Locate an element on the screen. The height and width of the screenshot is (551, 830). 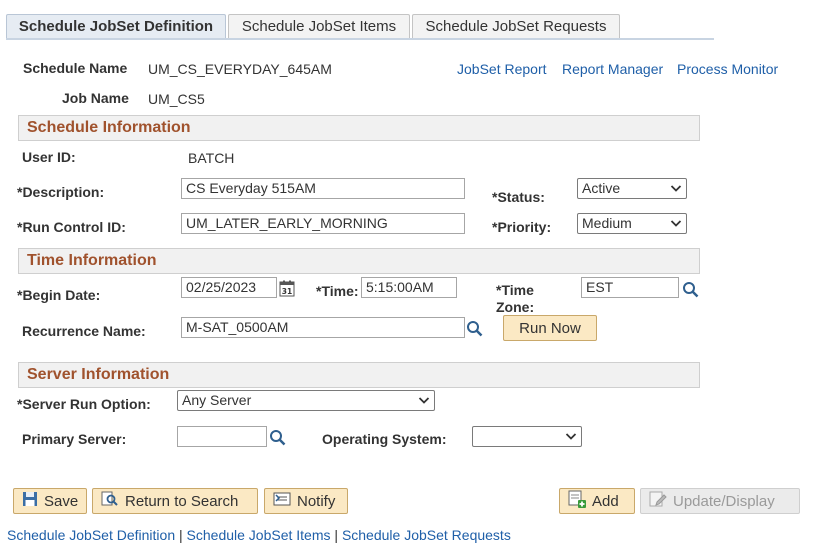
calendar-icon: 31 is located at coordinates (287, 290).